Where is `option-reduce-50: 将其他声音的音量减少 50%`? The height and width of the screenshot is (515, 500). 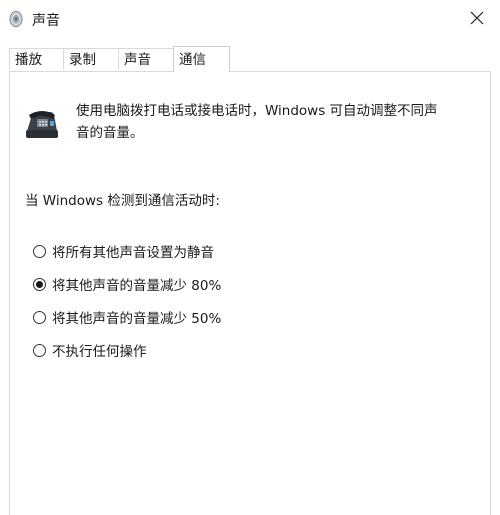
option-reduce-50: 将其他声音的音量减少 50% is located at coordinates (127, 317).